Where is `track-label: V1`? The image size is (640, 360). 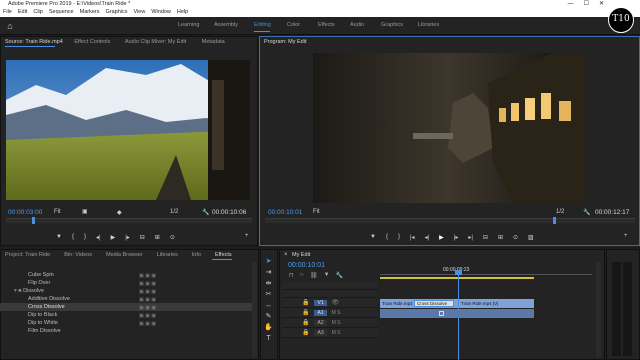
track-label: V1 is located at coordinates (320, 302).